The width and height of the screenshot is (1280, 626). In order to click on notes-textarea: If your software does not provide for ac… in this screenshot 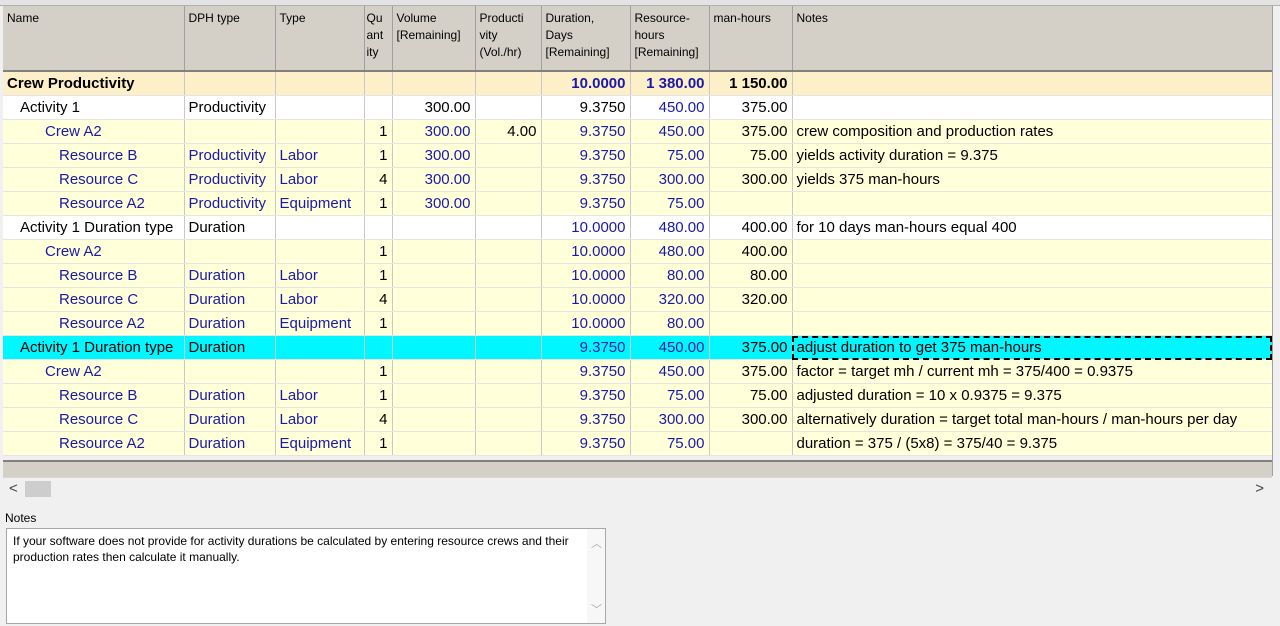, I will do `click(306, 576)`.